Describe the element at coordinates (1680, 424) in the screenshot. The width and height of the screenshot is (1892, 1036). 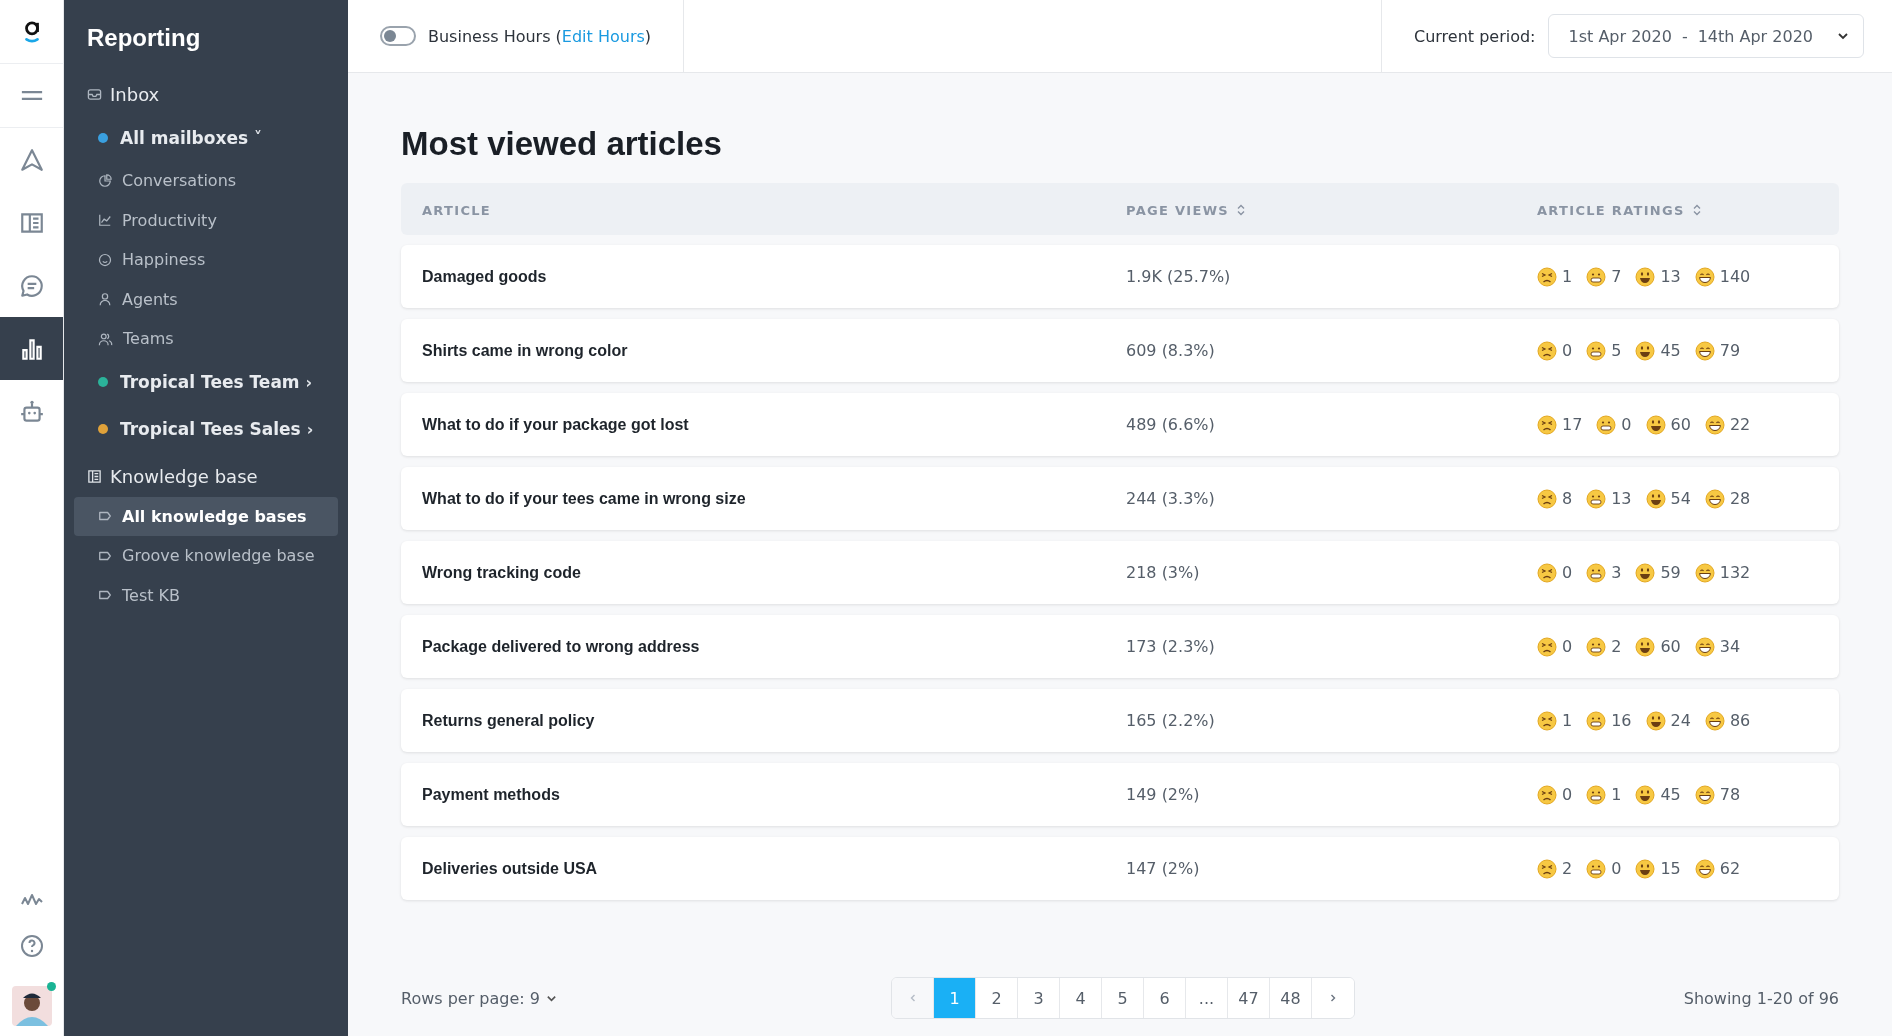
I see `rating-count: 60` at that location.